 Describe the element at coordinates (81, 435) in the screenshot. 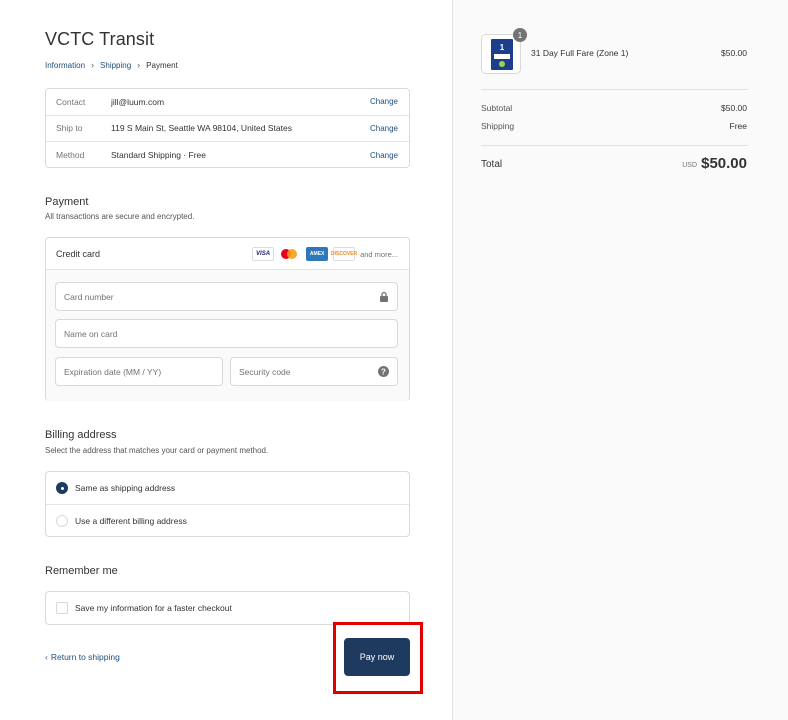

I see `billing-title: Billing address` at that location.